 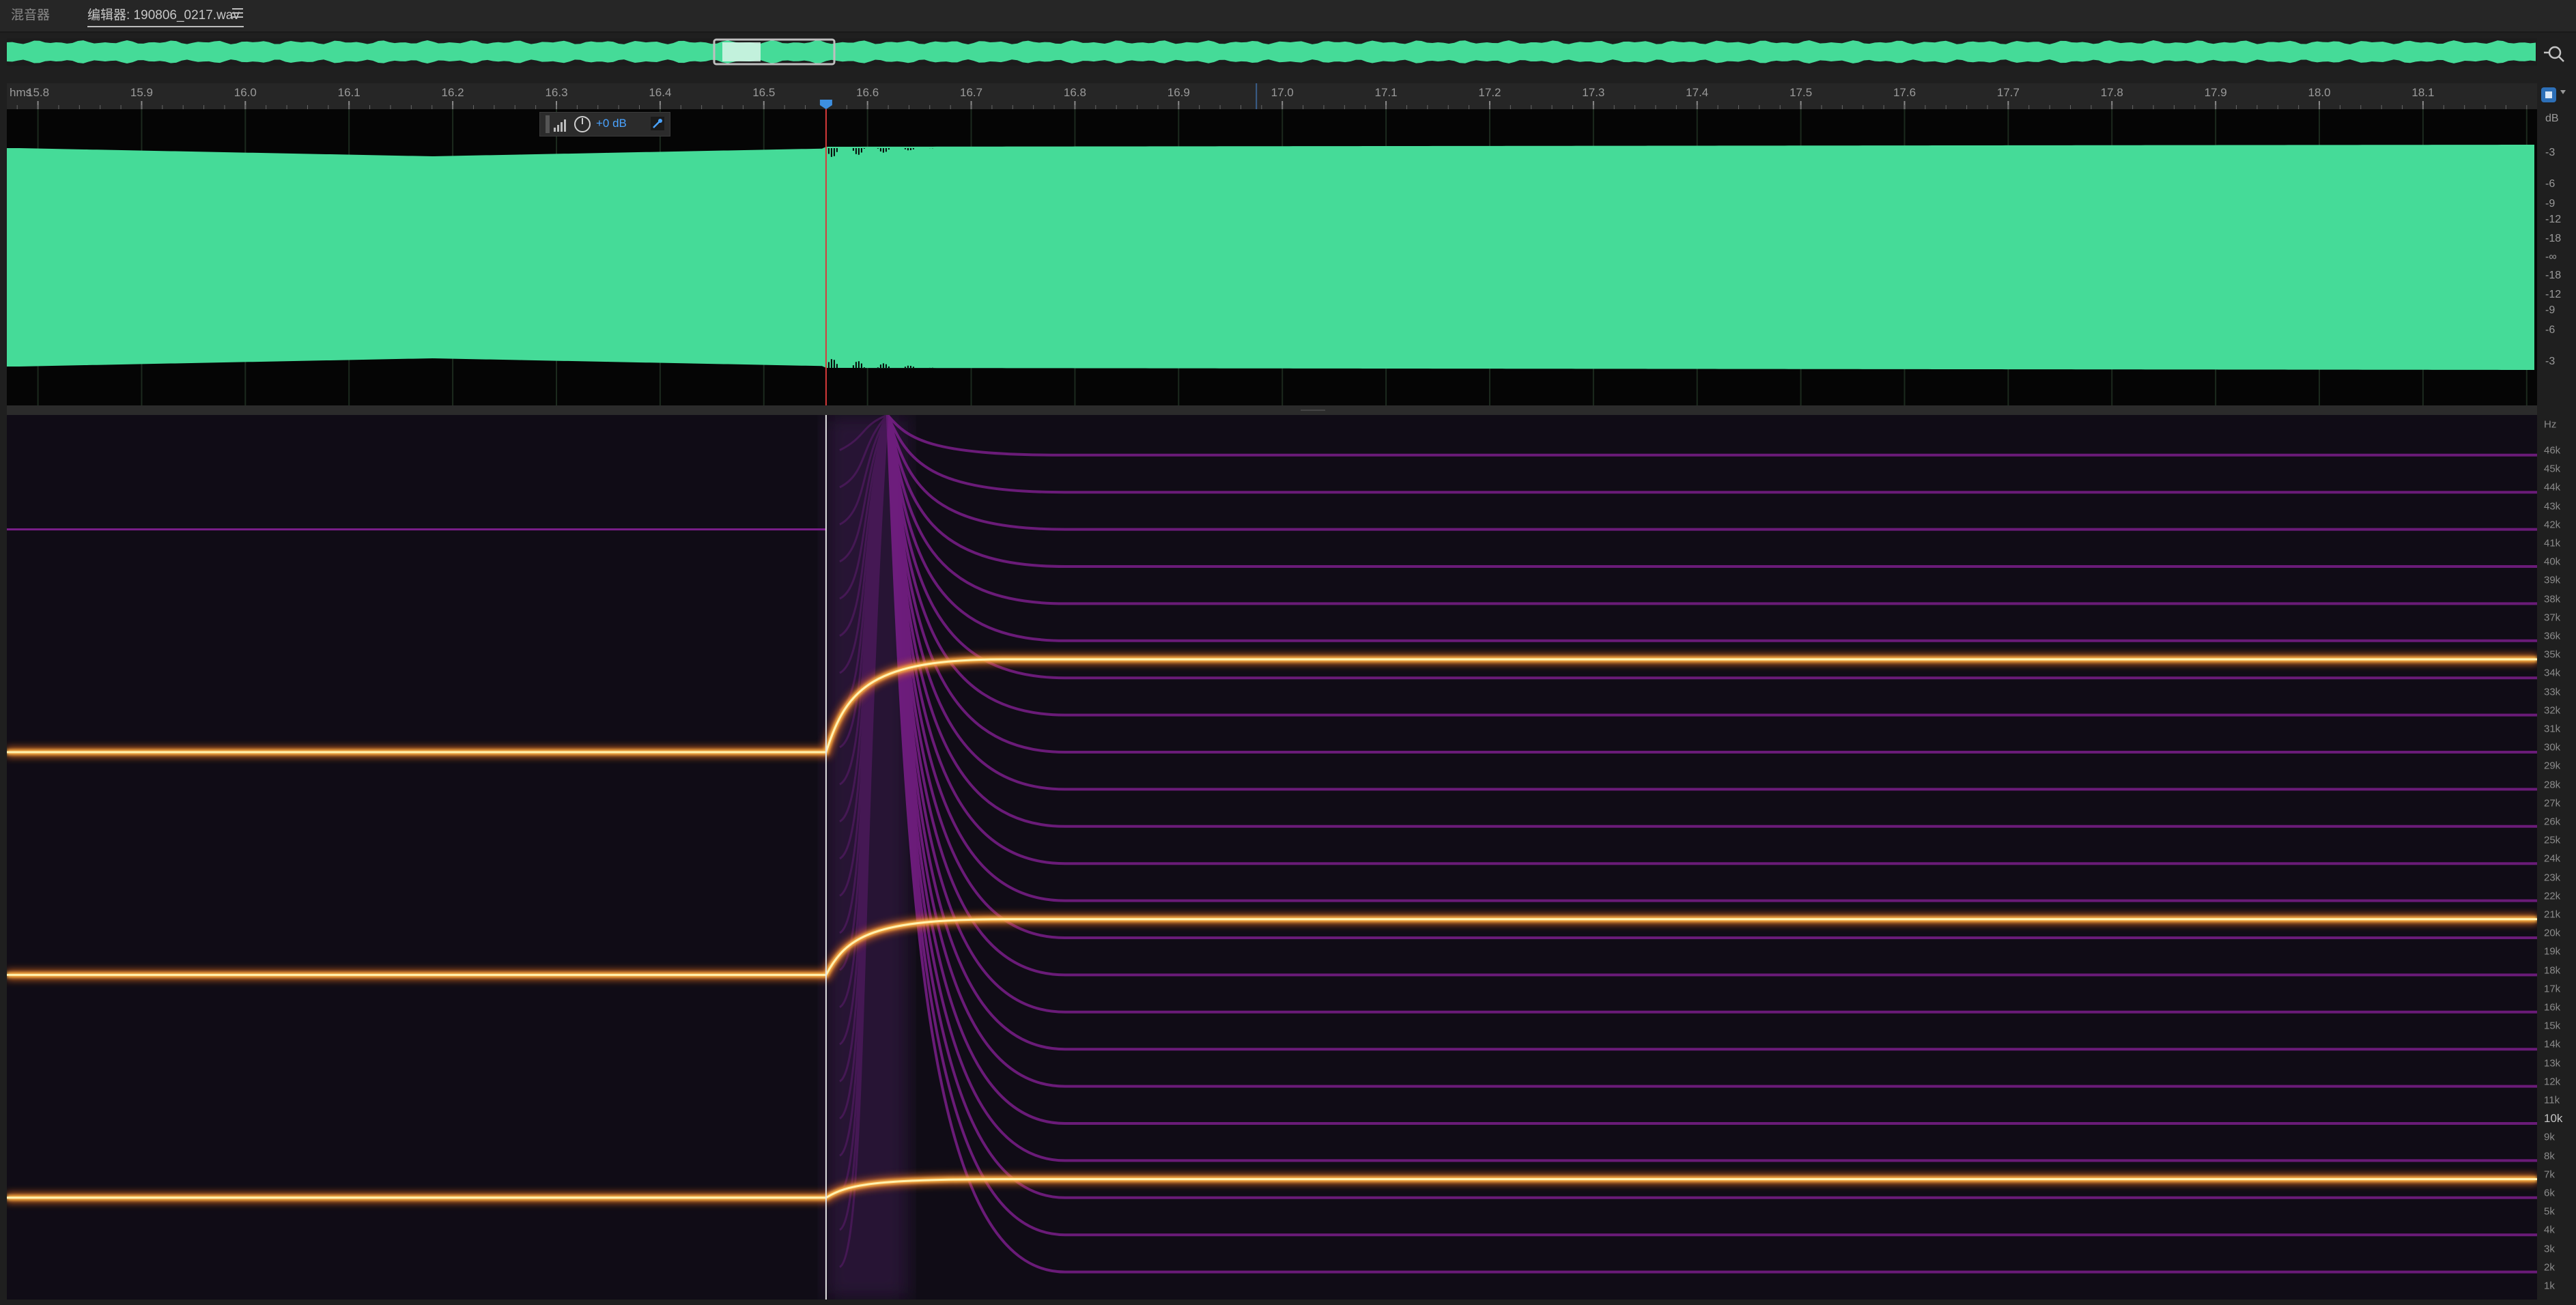 I want to click on hz-tick-label: 29k, so click(x=2553, y=766).